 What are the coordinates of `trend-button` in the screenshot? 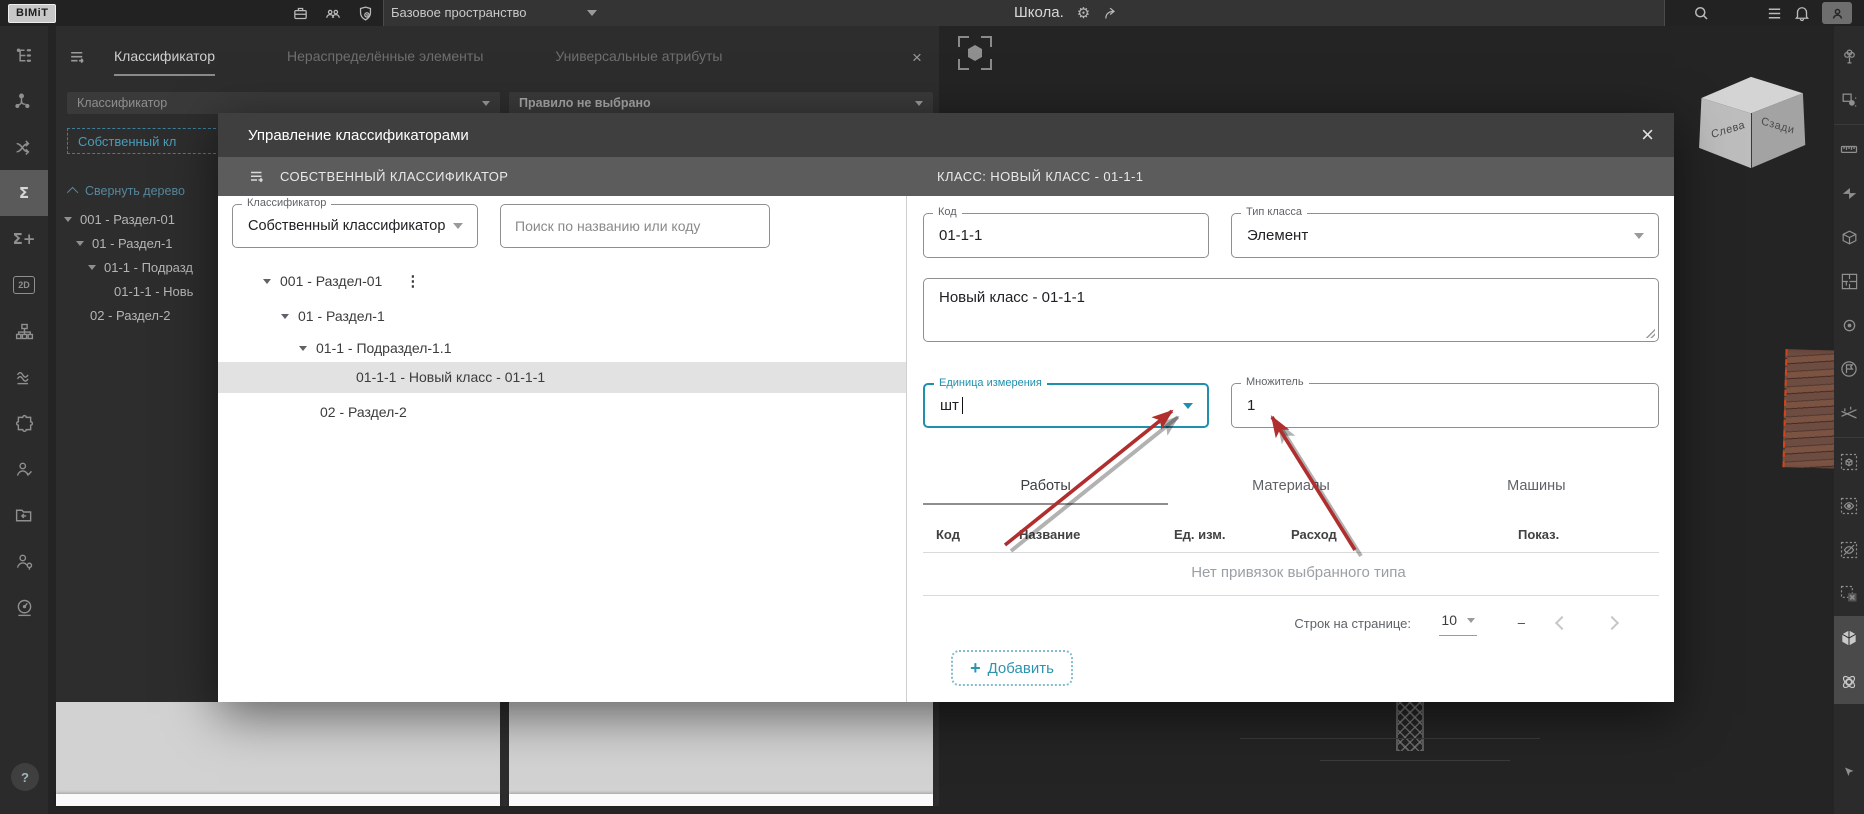 It's located at (24, 377).